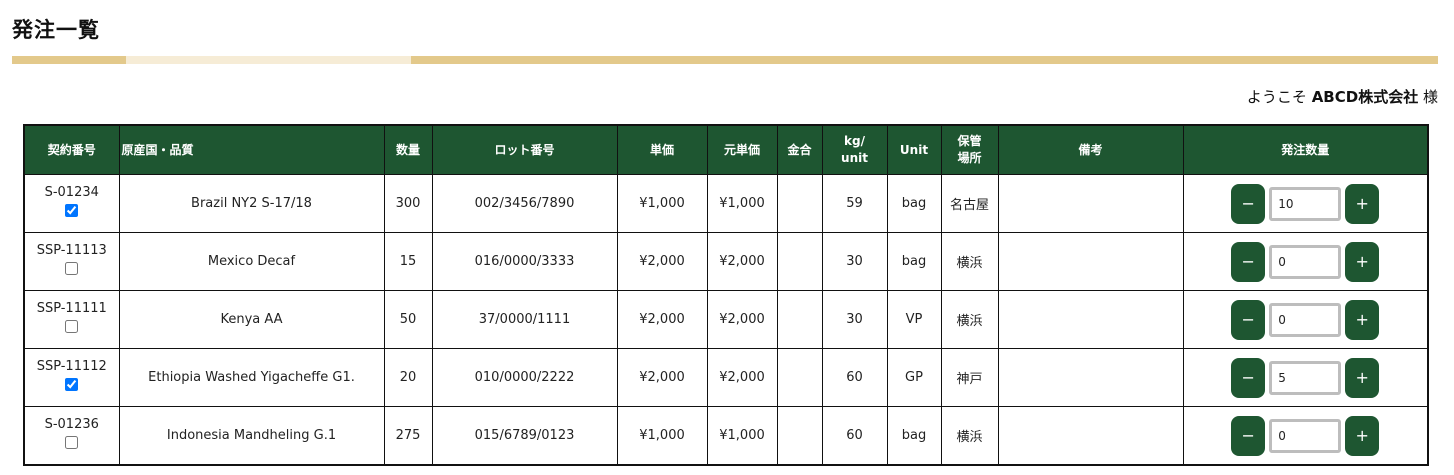  Describe the element at coordinates (251, 377) in the screenshot. I see `origin-cell: Ethiopia Washed Yigacheffe G1.` at that location.